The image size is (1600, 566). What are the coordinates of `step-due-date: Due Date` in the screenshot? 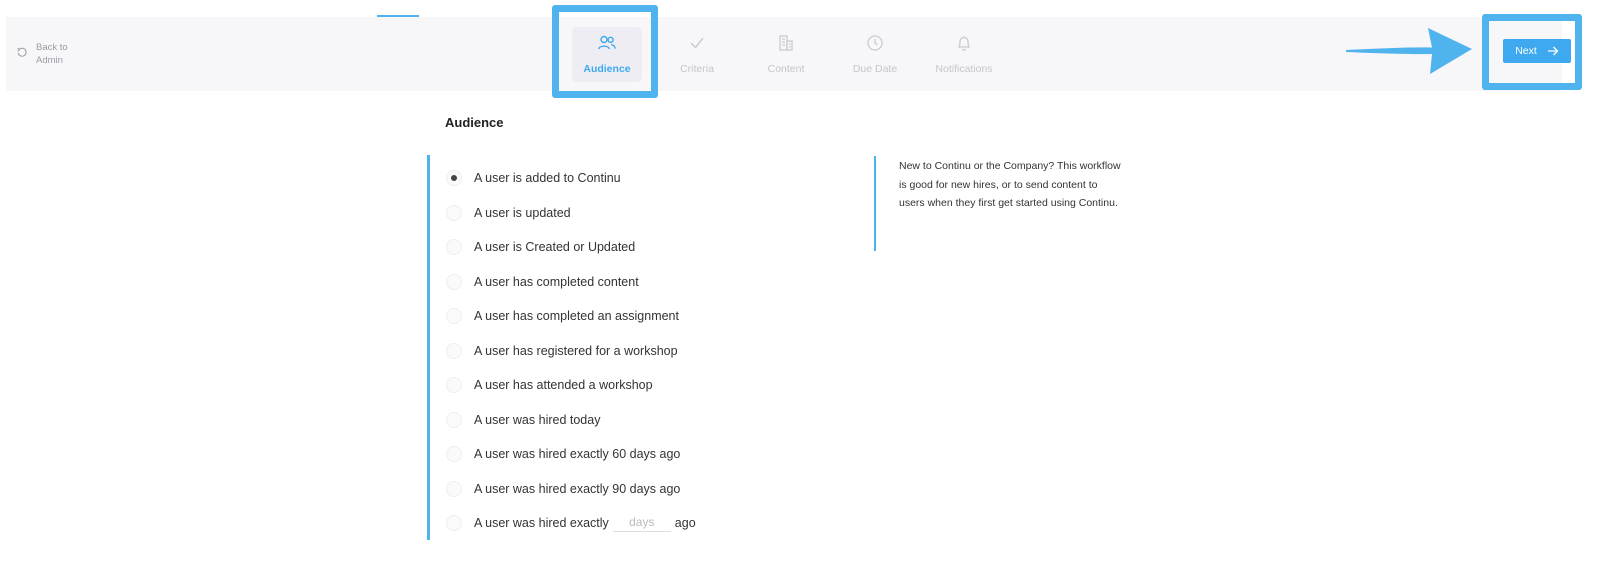 It's located at (875, 54).